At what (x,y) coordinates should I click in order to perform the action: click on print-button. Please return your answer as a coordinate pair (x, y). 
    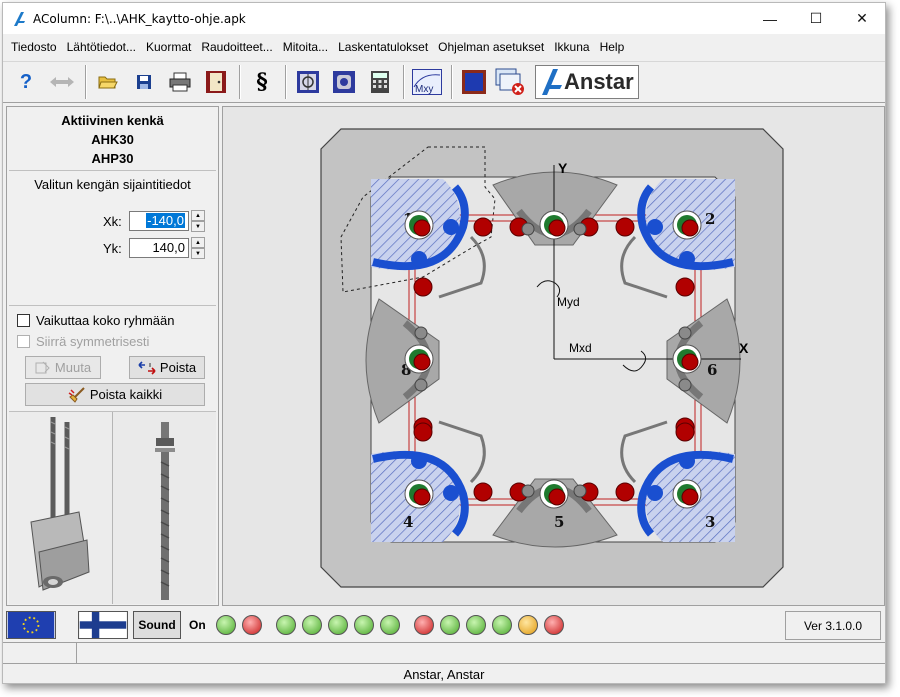
    Looking at the image, I should click on (180, 82).